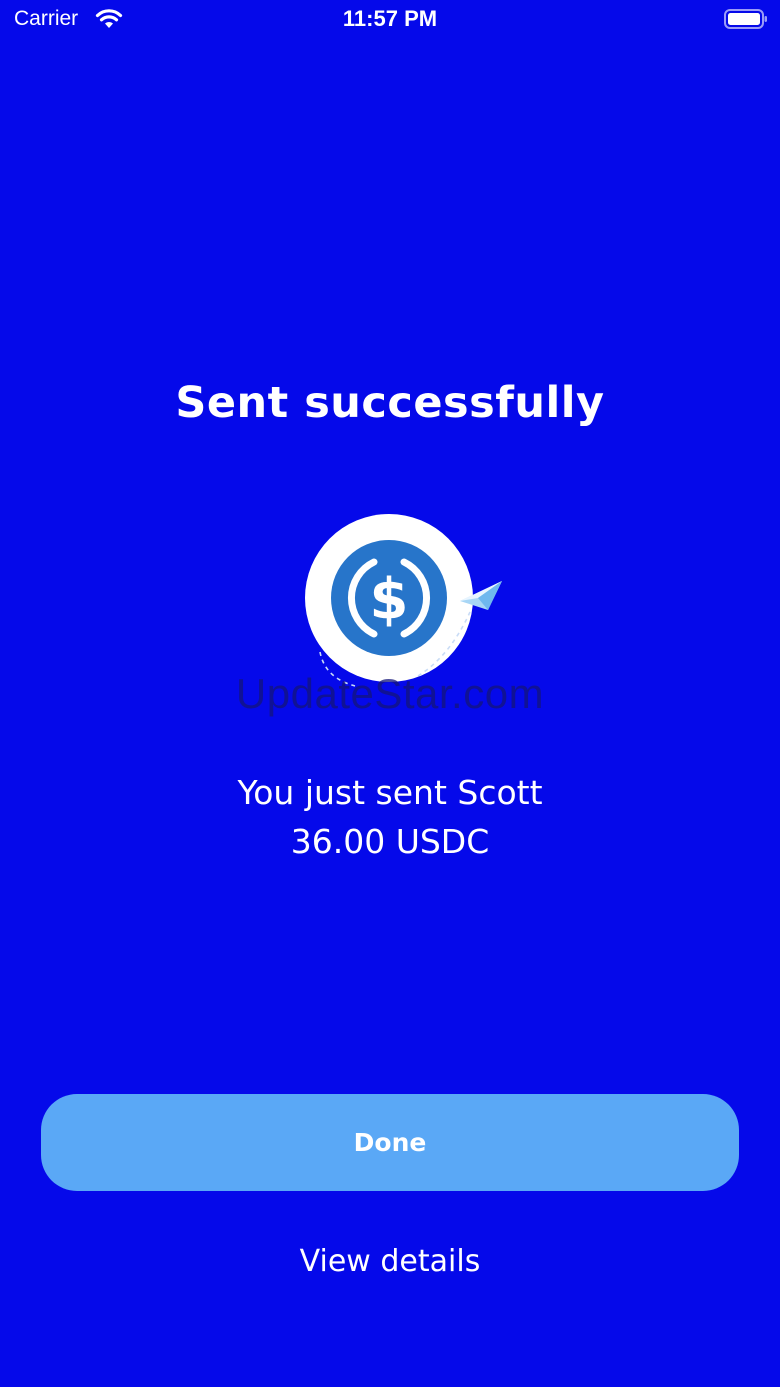 This screenshot has height=1387, width=780. I want to click on done-button: Done, so click(390, 1142).